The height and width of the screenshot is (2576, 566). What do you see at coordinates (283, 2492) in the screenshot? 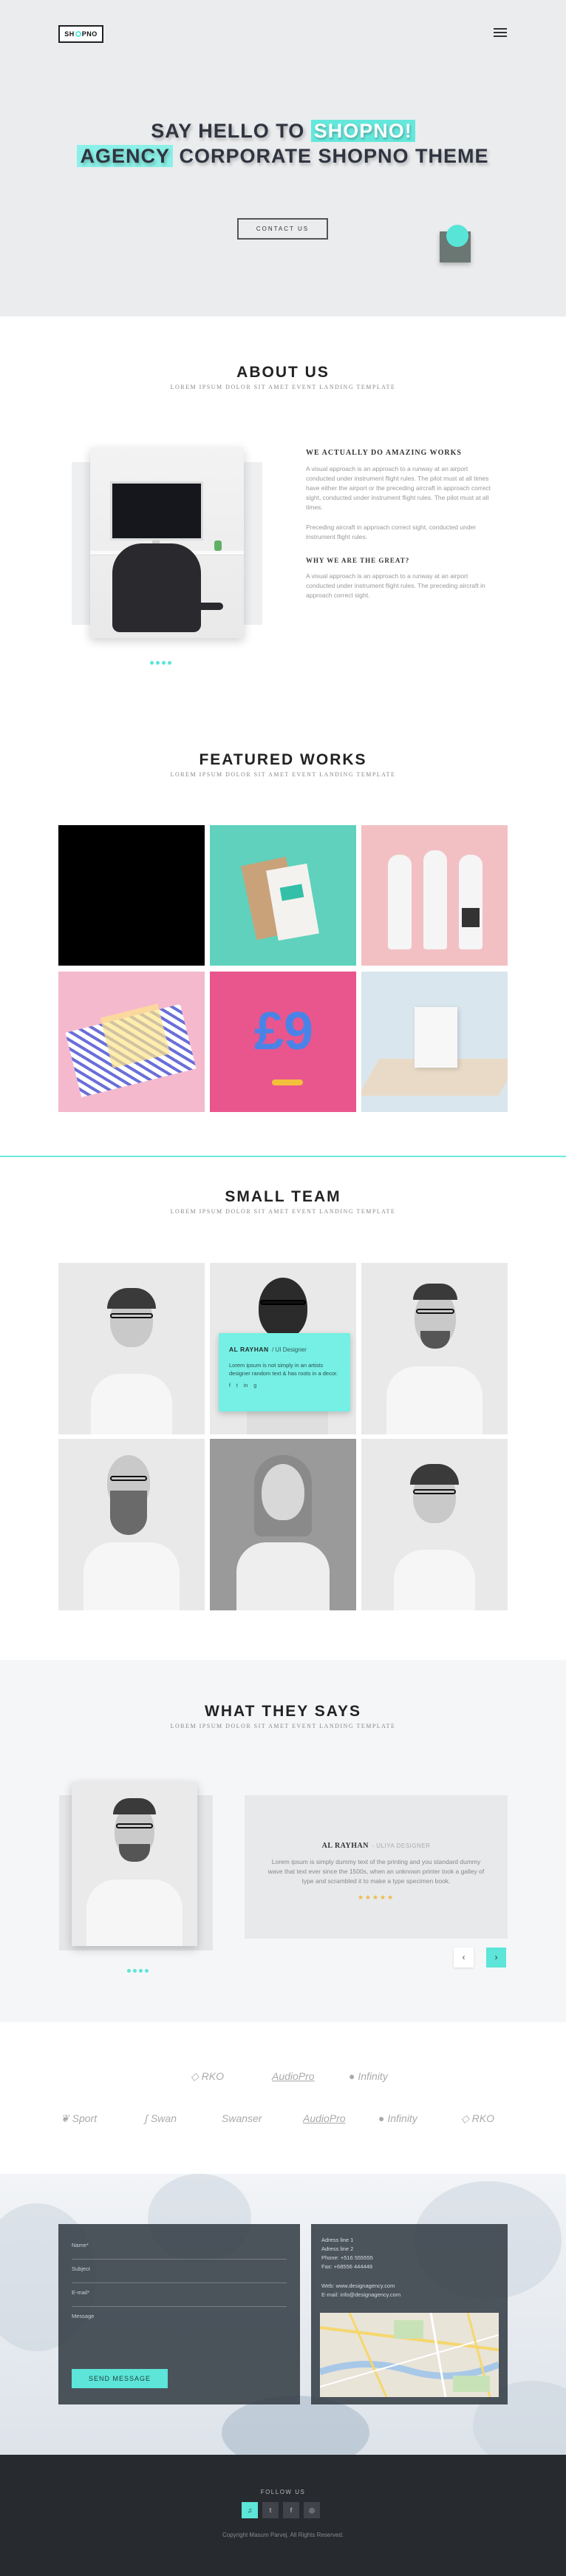
I see `follow-us-label: FOLLOW US` at bounding box center [283, 2492].